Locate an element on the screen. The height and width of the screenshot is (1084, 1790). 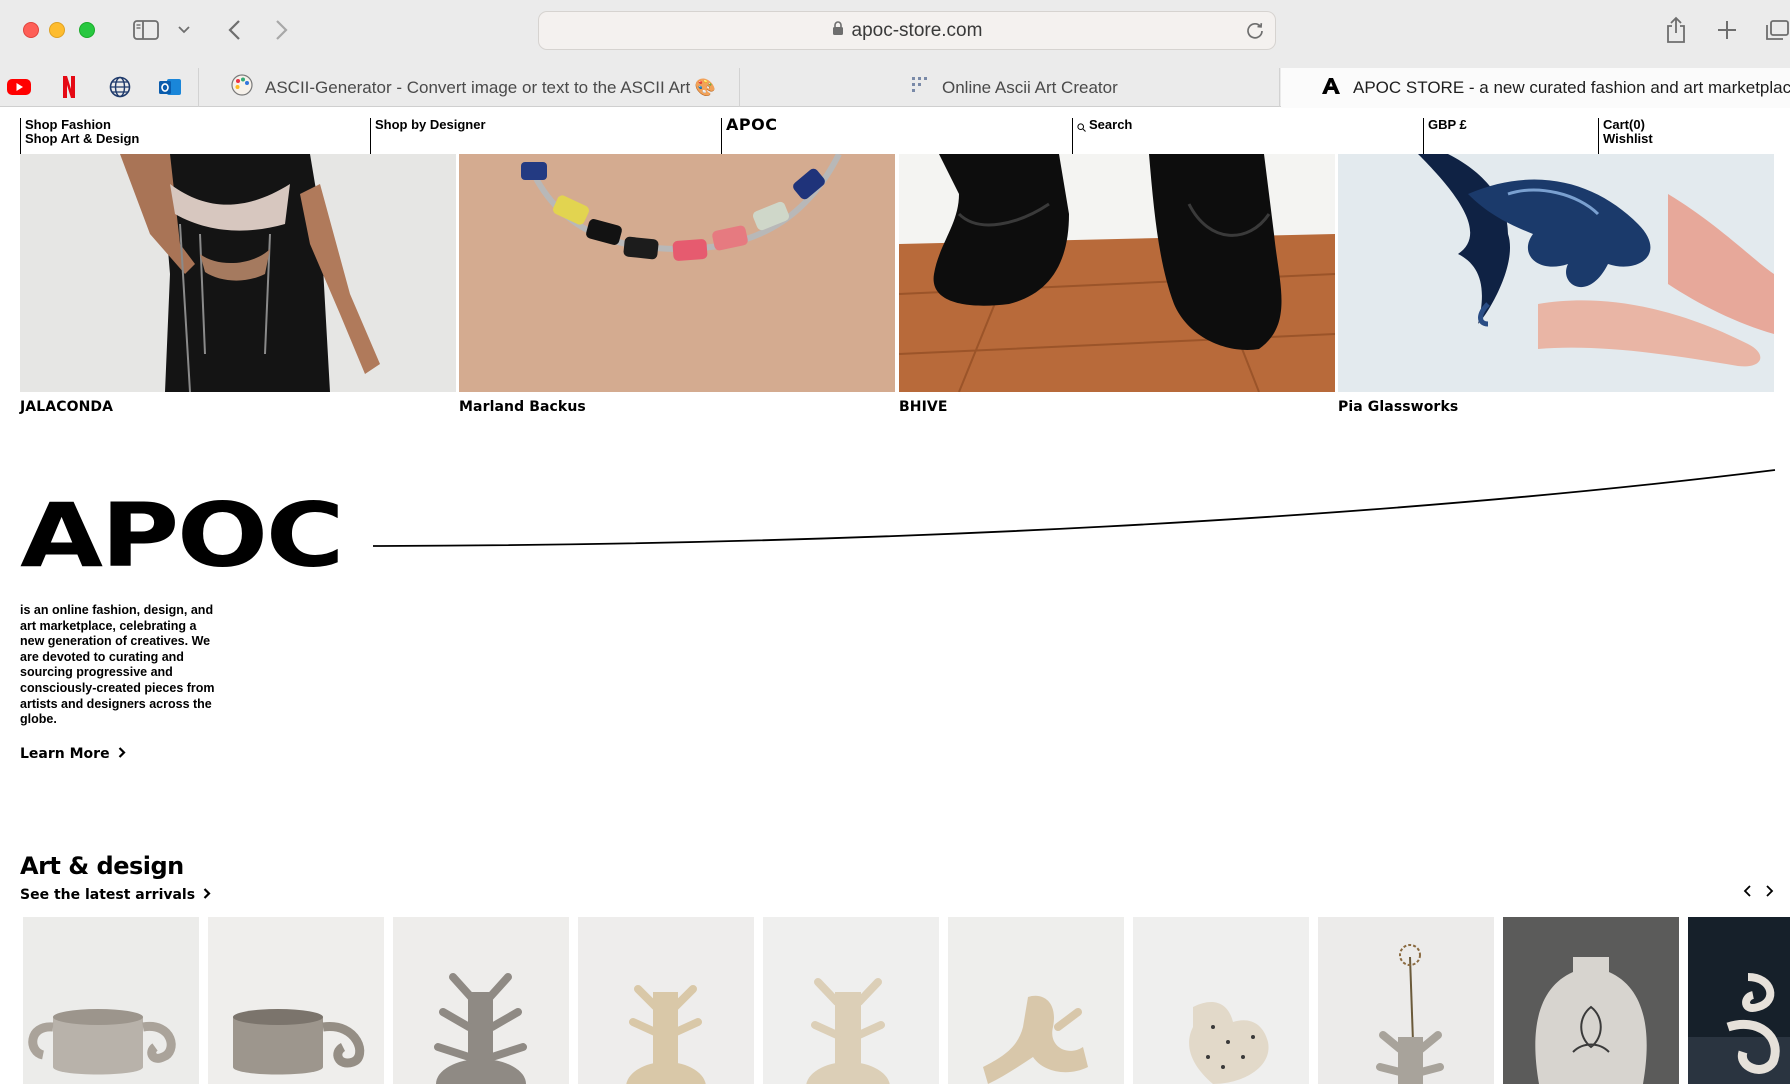
currency-label: GBP £ is located at coordinates (1447, 124).